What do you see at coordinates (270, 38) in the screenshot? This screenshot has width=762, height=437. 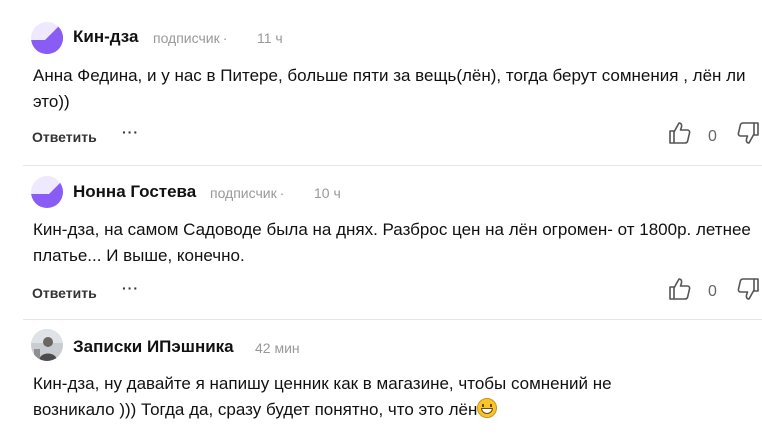 I see `comment-time: 11 ч` at bounding box center [270, 38].